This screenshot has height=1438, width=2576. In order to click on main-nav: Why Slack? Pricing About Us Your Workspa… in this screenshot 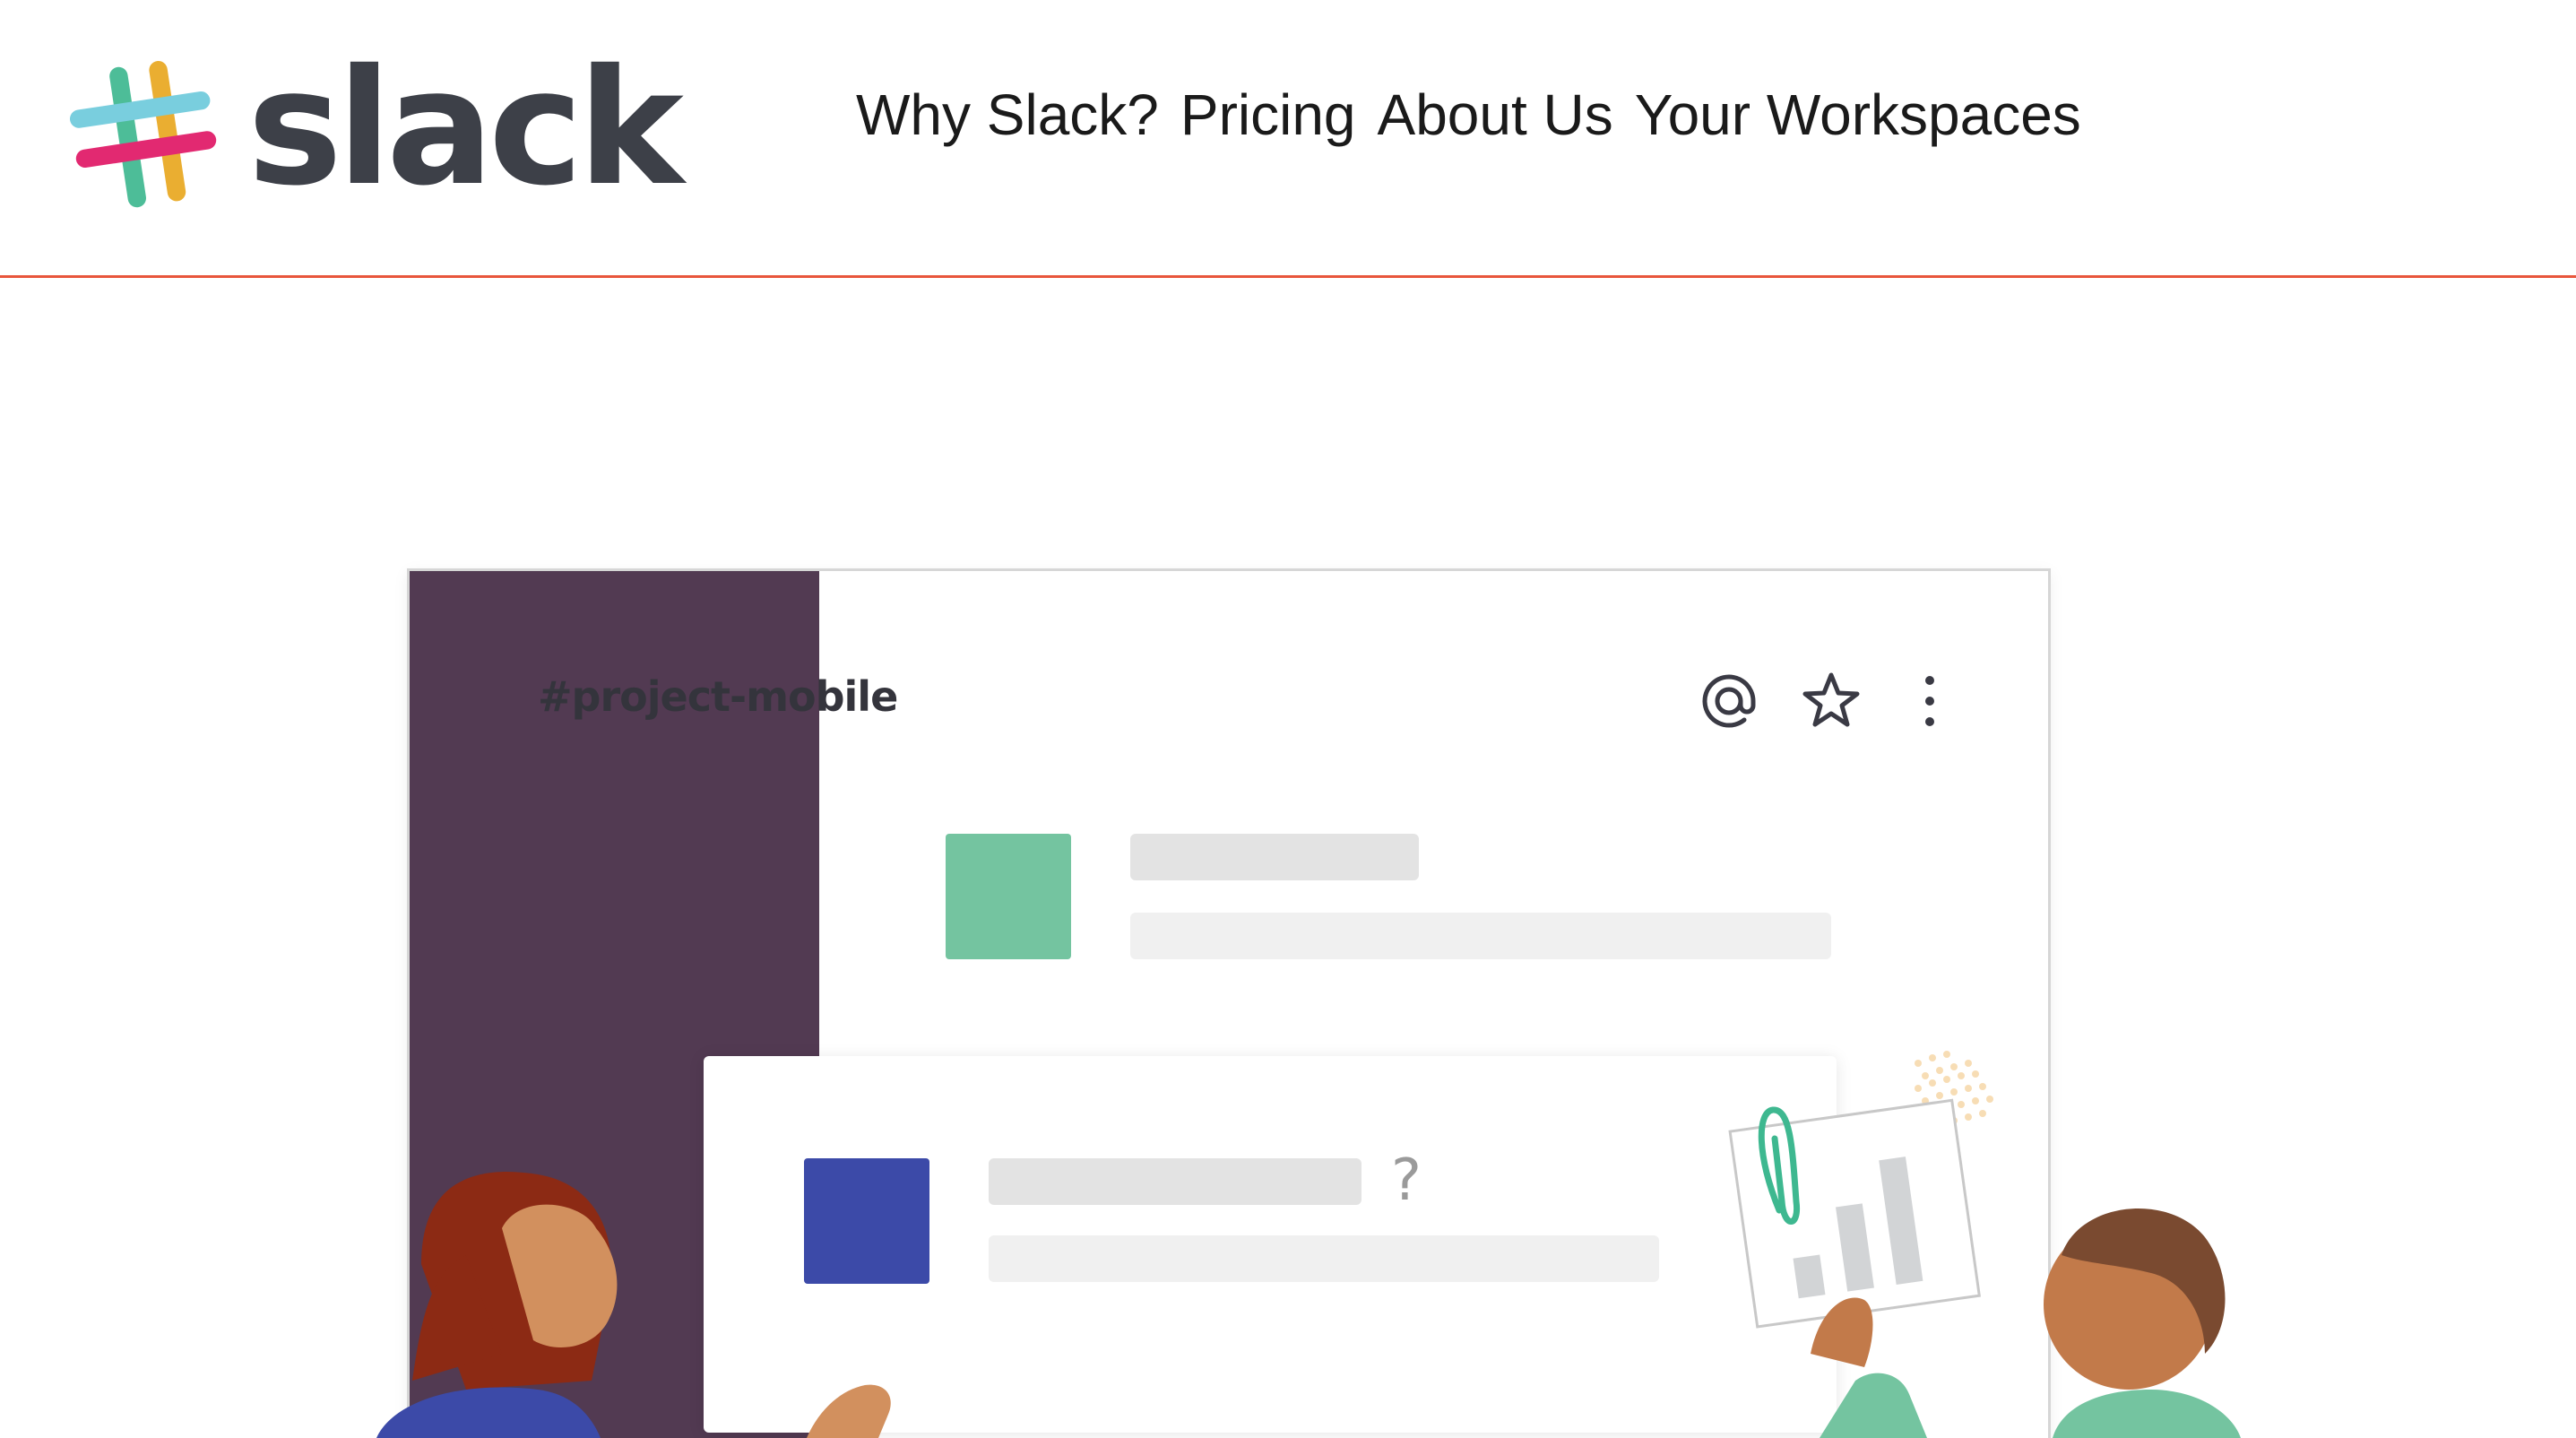, I will do `click(1468, 115)`.